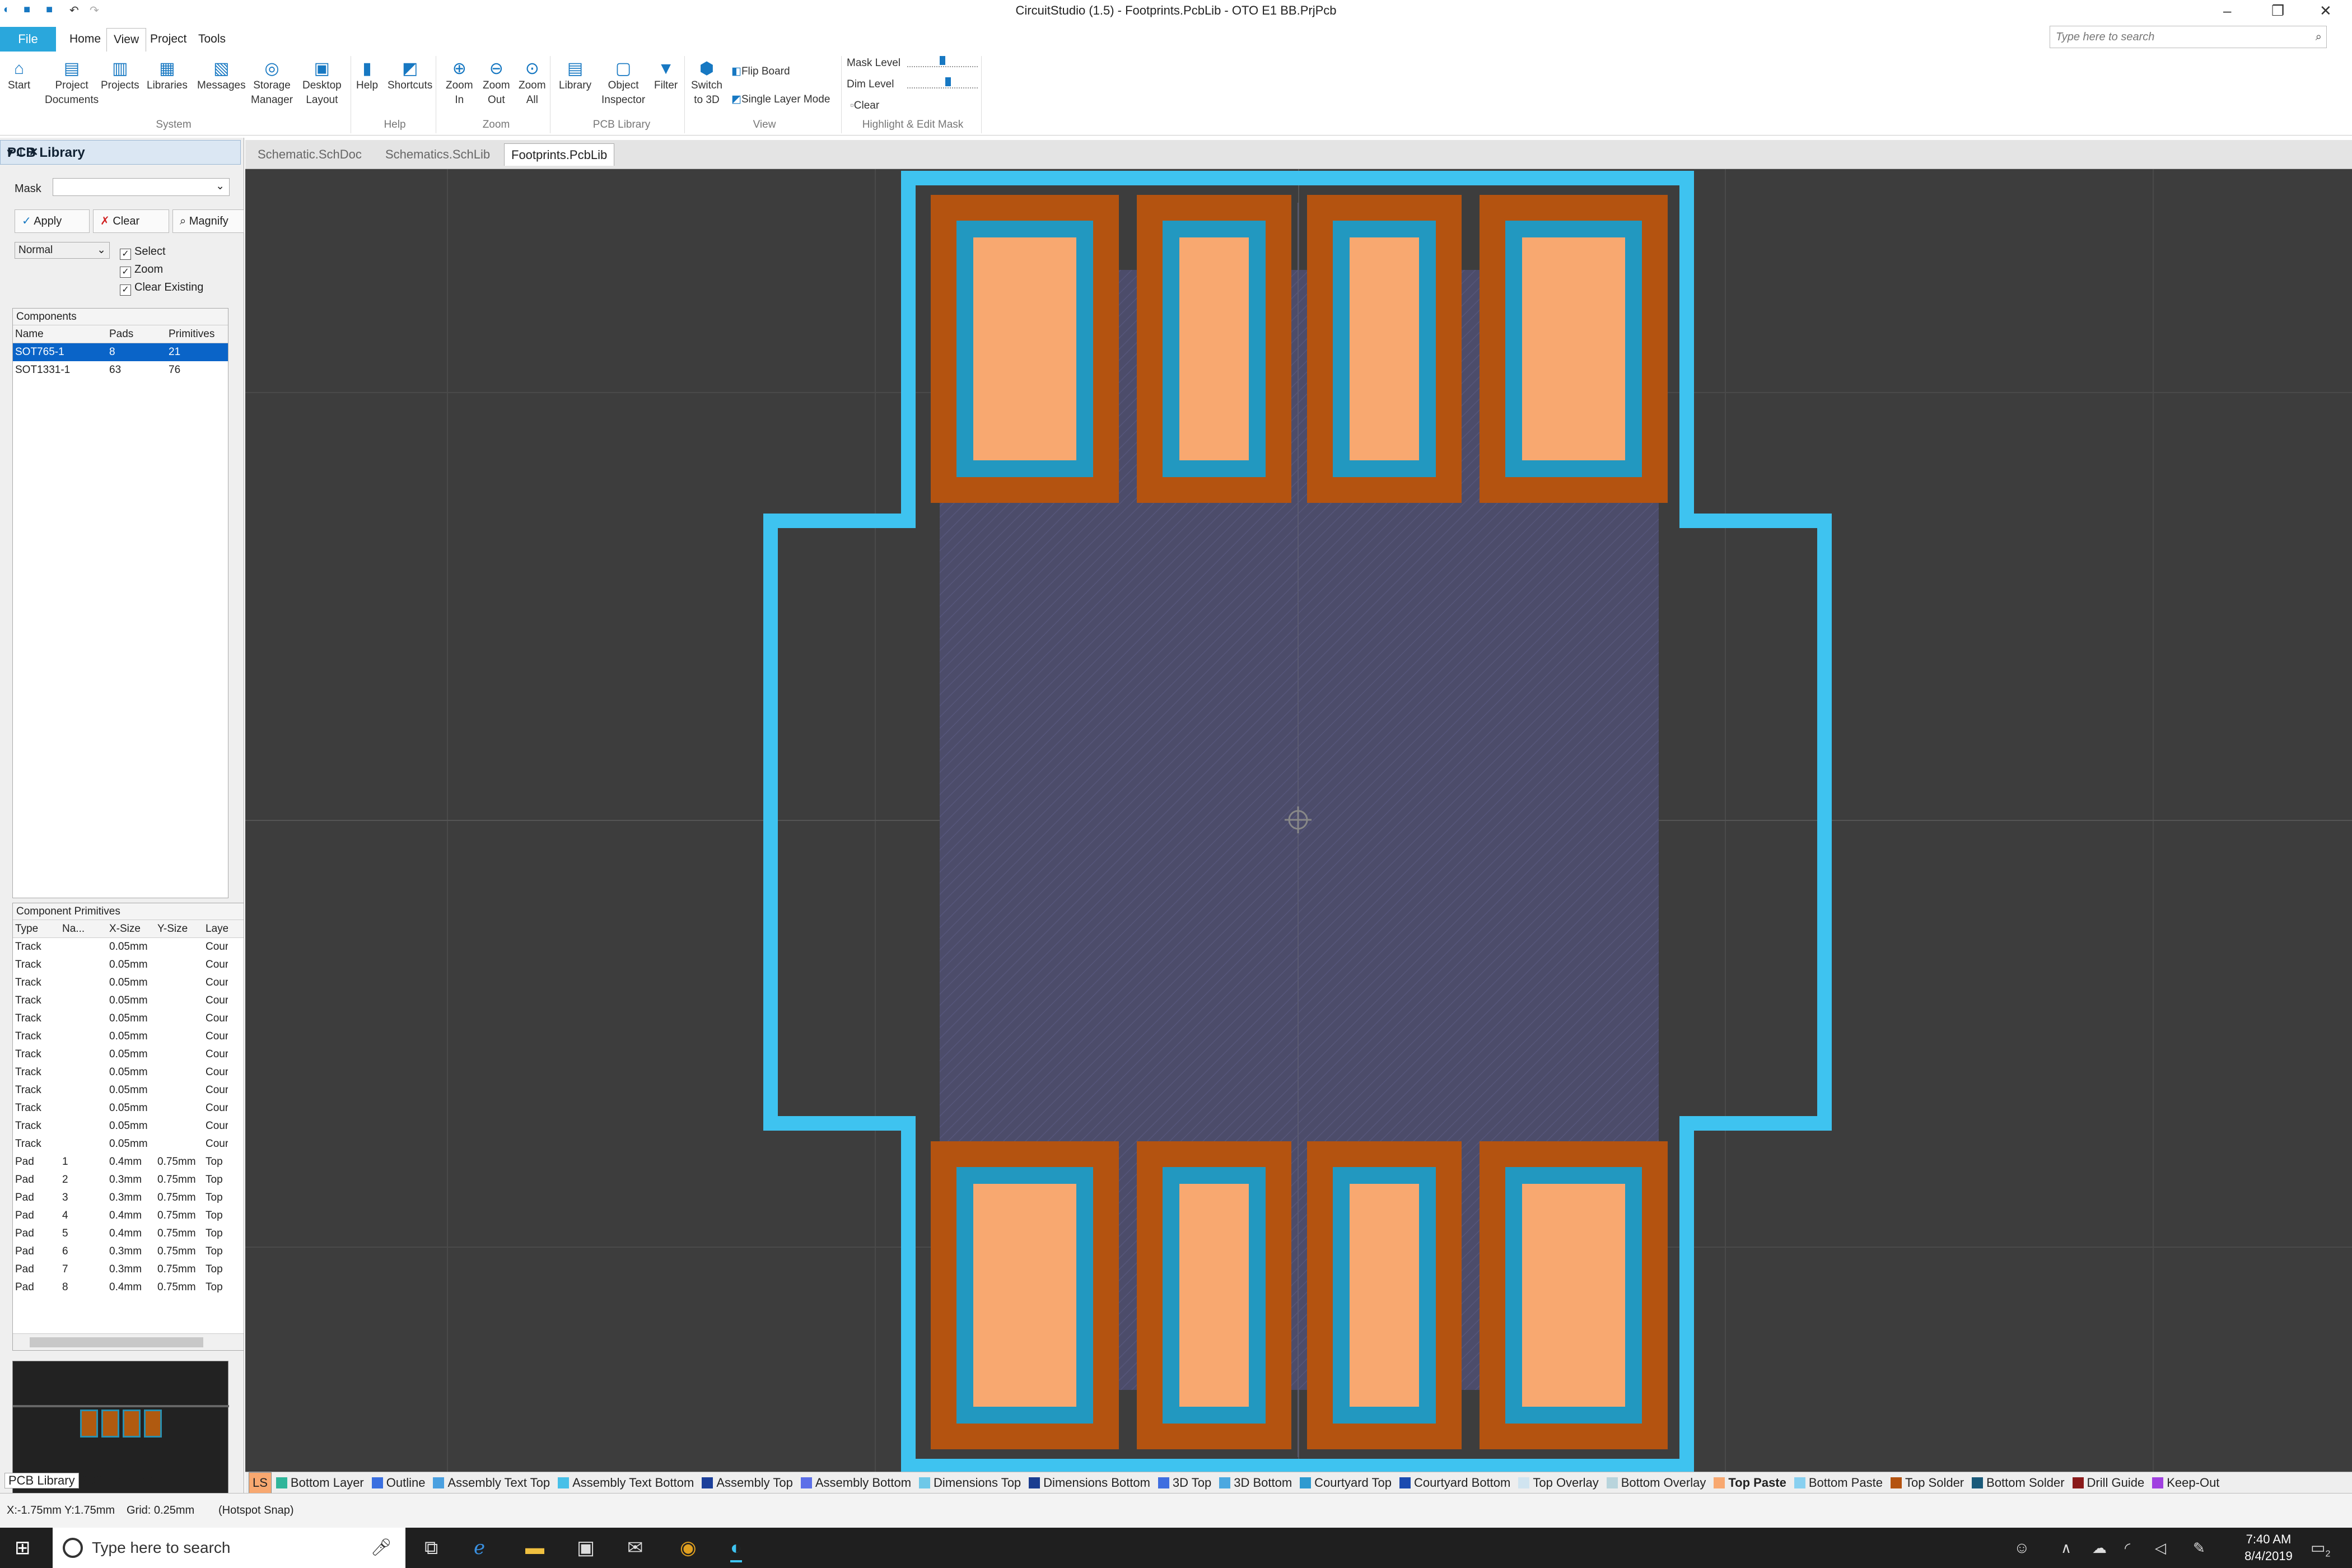  I want to click on layer-tab-top-overlay: Top Overlay, so click(1558, 1483).